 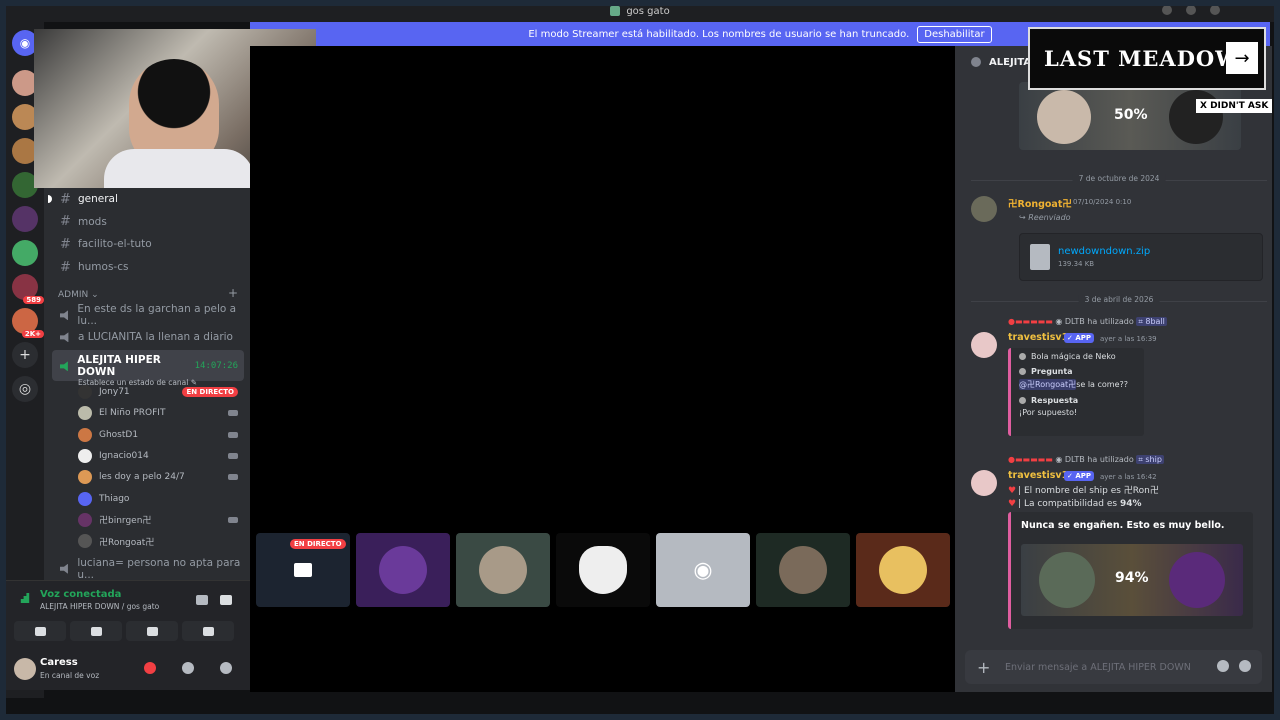 I want to click on voice-member: les doy a pelo 24/7, so click(x=147, y=477).